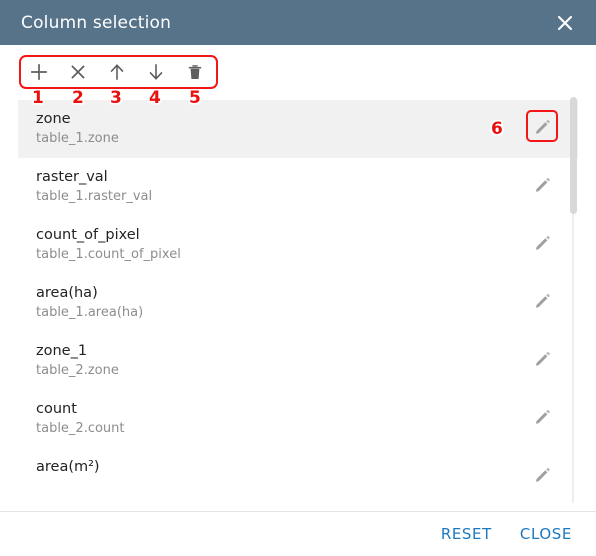  What do you see at coordinates (155, 98) in the screenshot?
I see `callout-4: 4` at bounding box center [155, 98].